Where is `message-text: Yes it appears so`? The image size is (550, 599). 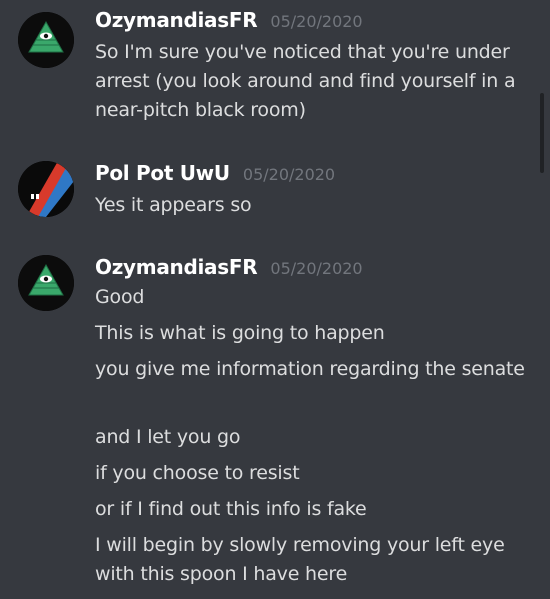 message-text: Yes it appears so is located at coordinates (173, 205).